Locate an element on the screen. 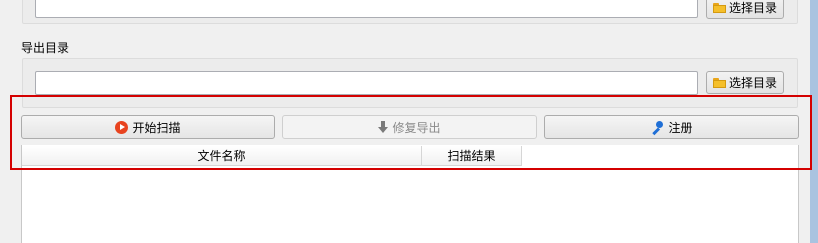  source-browse-button: 选择目录 is located at coordinates (745, 9).